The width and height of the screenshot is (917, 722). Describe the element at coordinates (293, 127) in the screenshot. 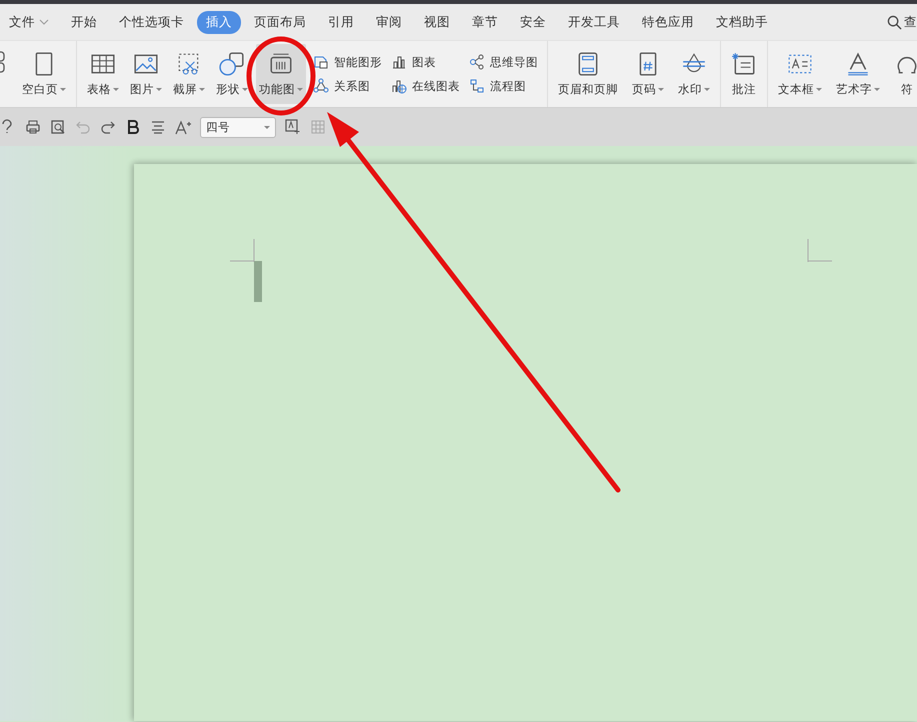

I see `text-box-plus-icon` at that location.